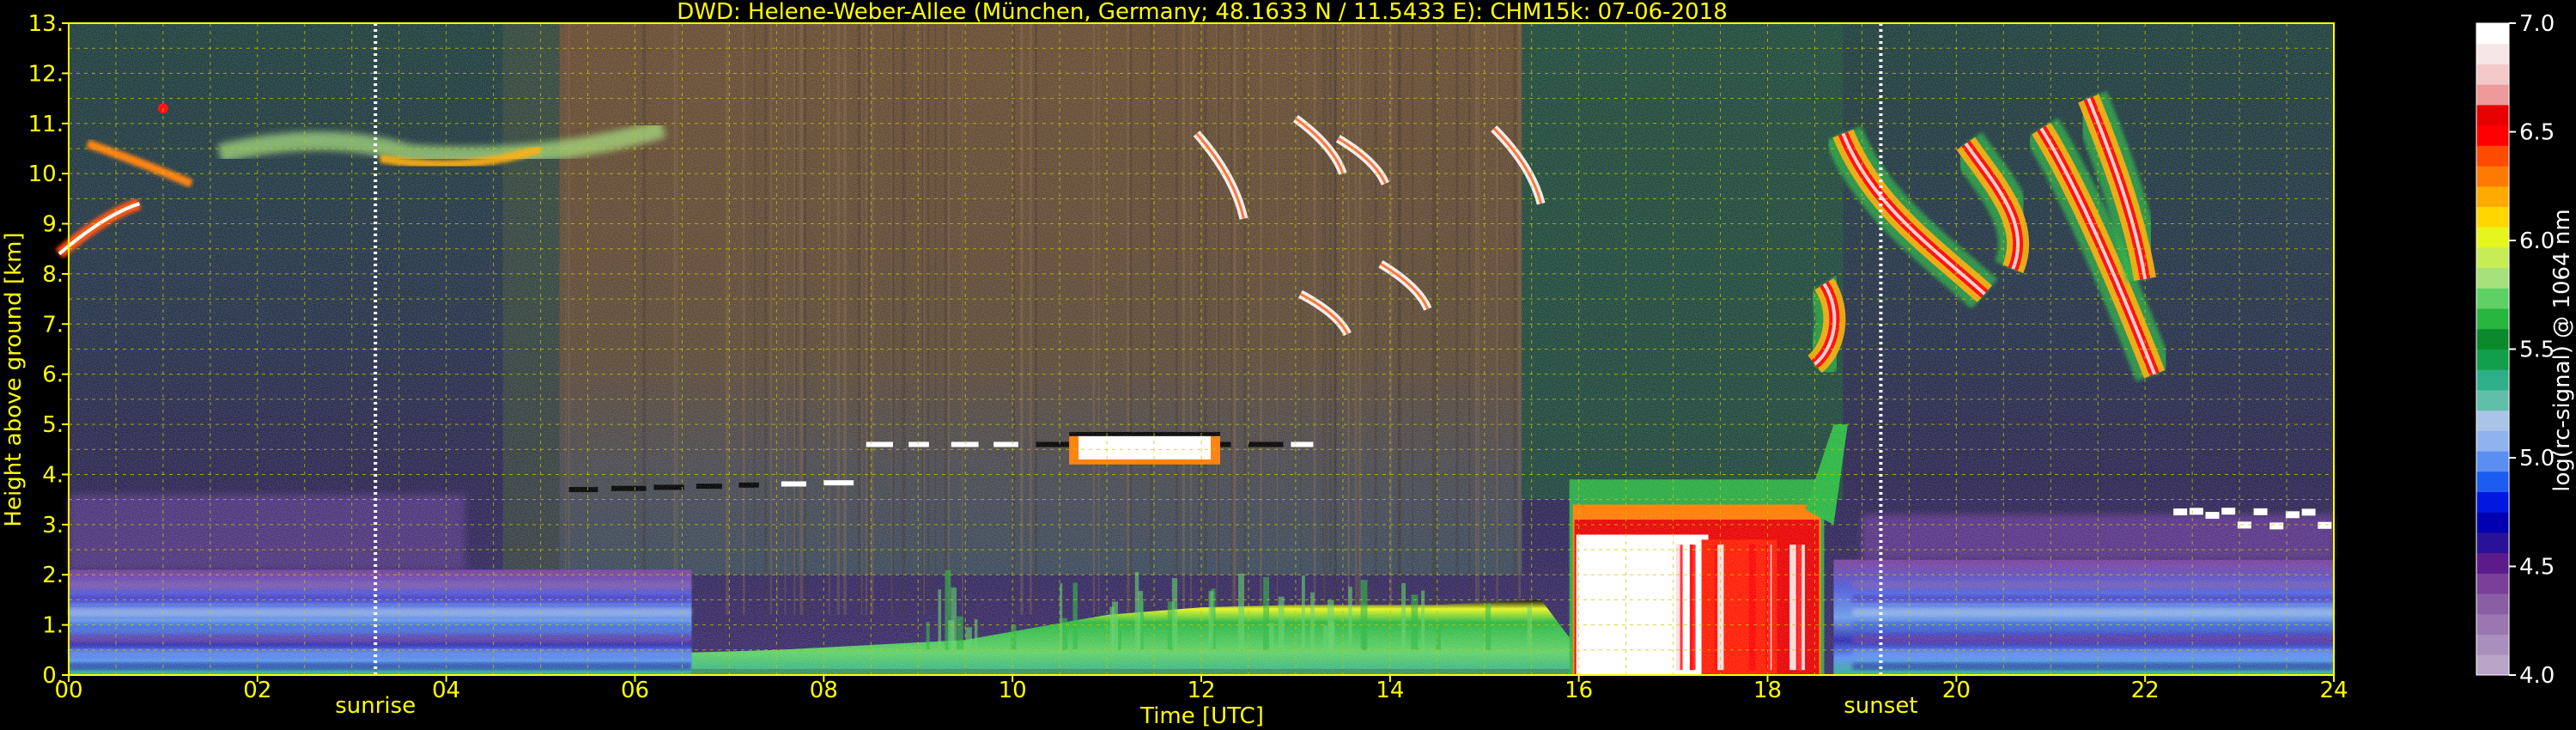 The width and height of the screenshot is (2576, 730). I want to click on y-tick-label: 5., so click(53, 425).